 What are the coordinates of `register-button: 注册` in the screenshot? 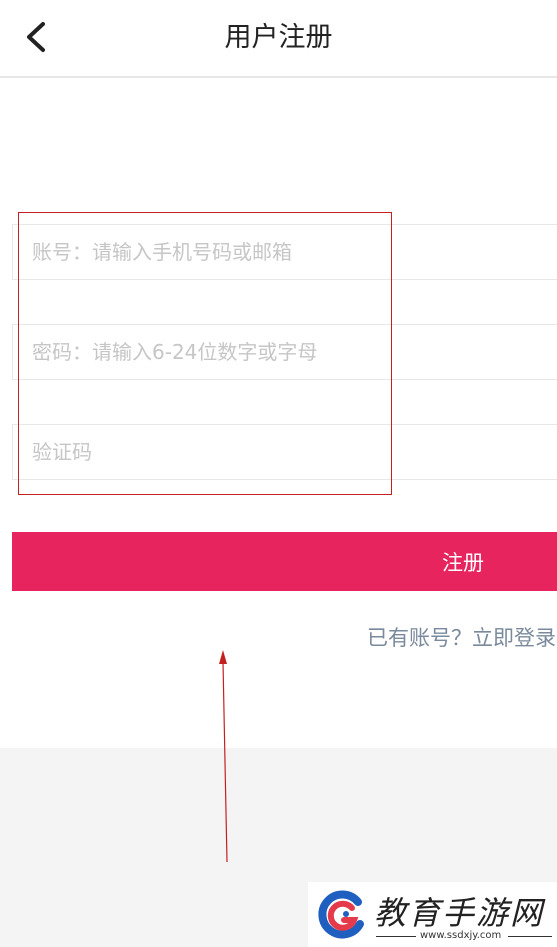 It's located at (284, 561).